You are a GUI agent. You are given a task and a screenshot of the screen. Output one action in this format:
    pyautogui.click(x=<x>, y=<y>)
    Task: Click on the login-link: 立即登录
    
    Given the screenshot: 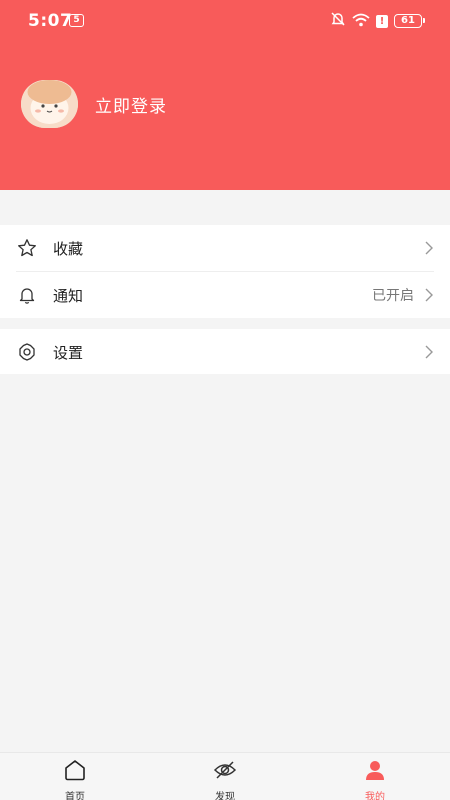 What is the action you would take?
    pyautogui.click(x=131, y=104)
    